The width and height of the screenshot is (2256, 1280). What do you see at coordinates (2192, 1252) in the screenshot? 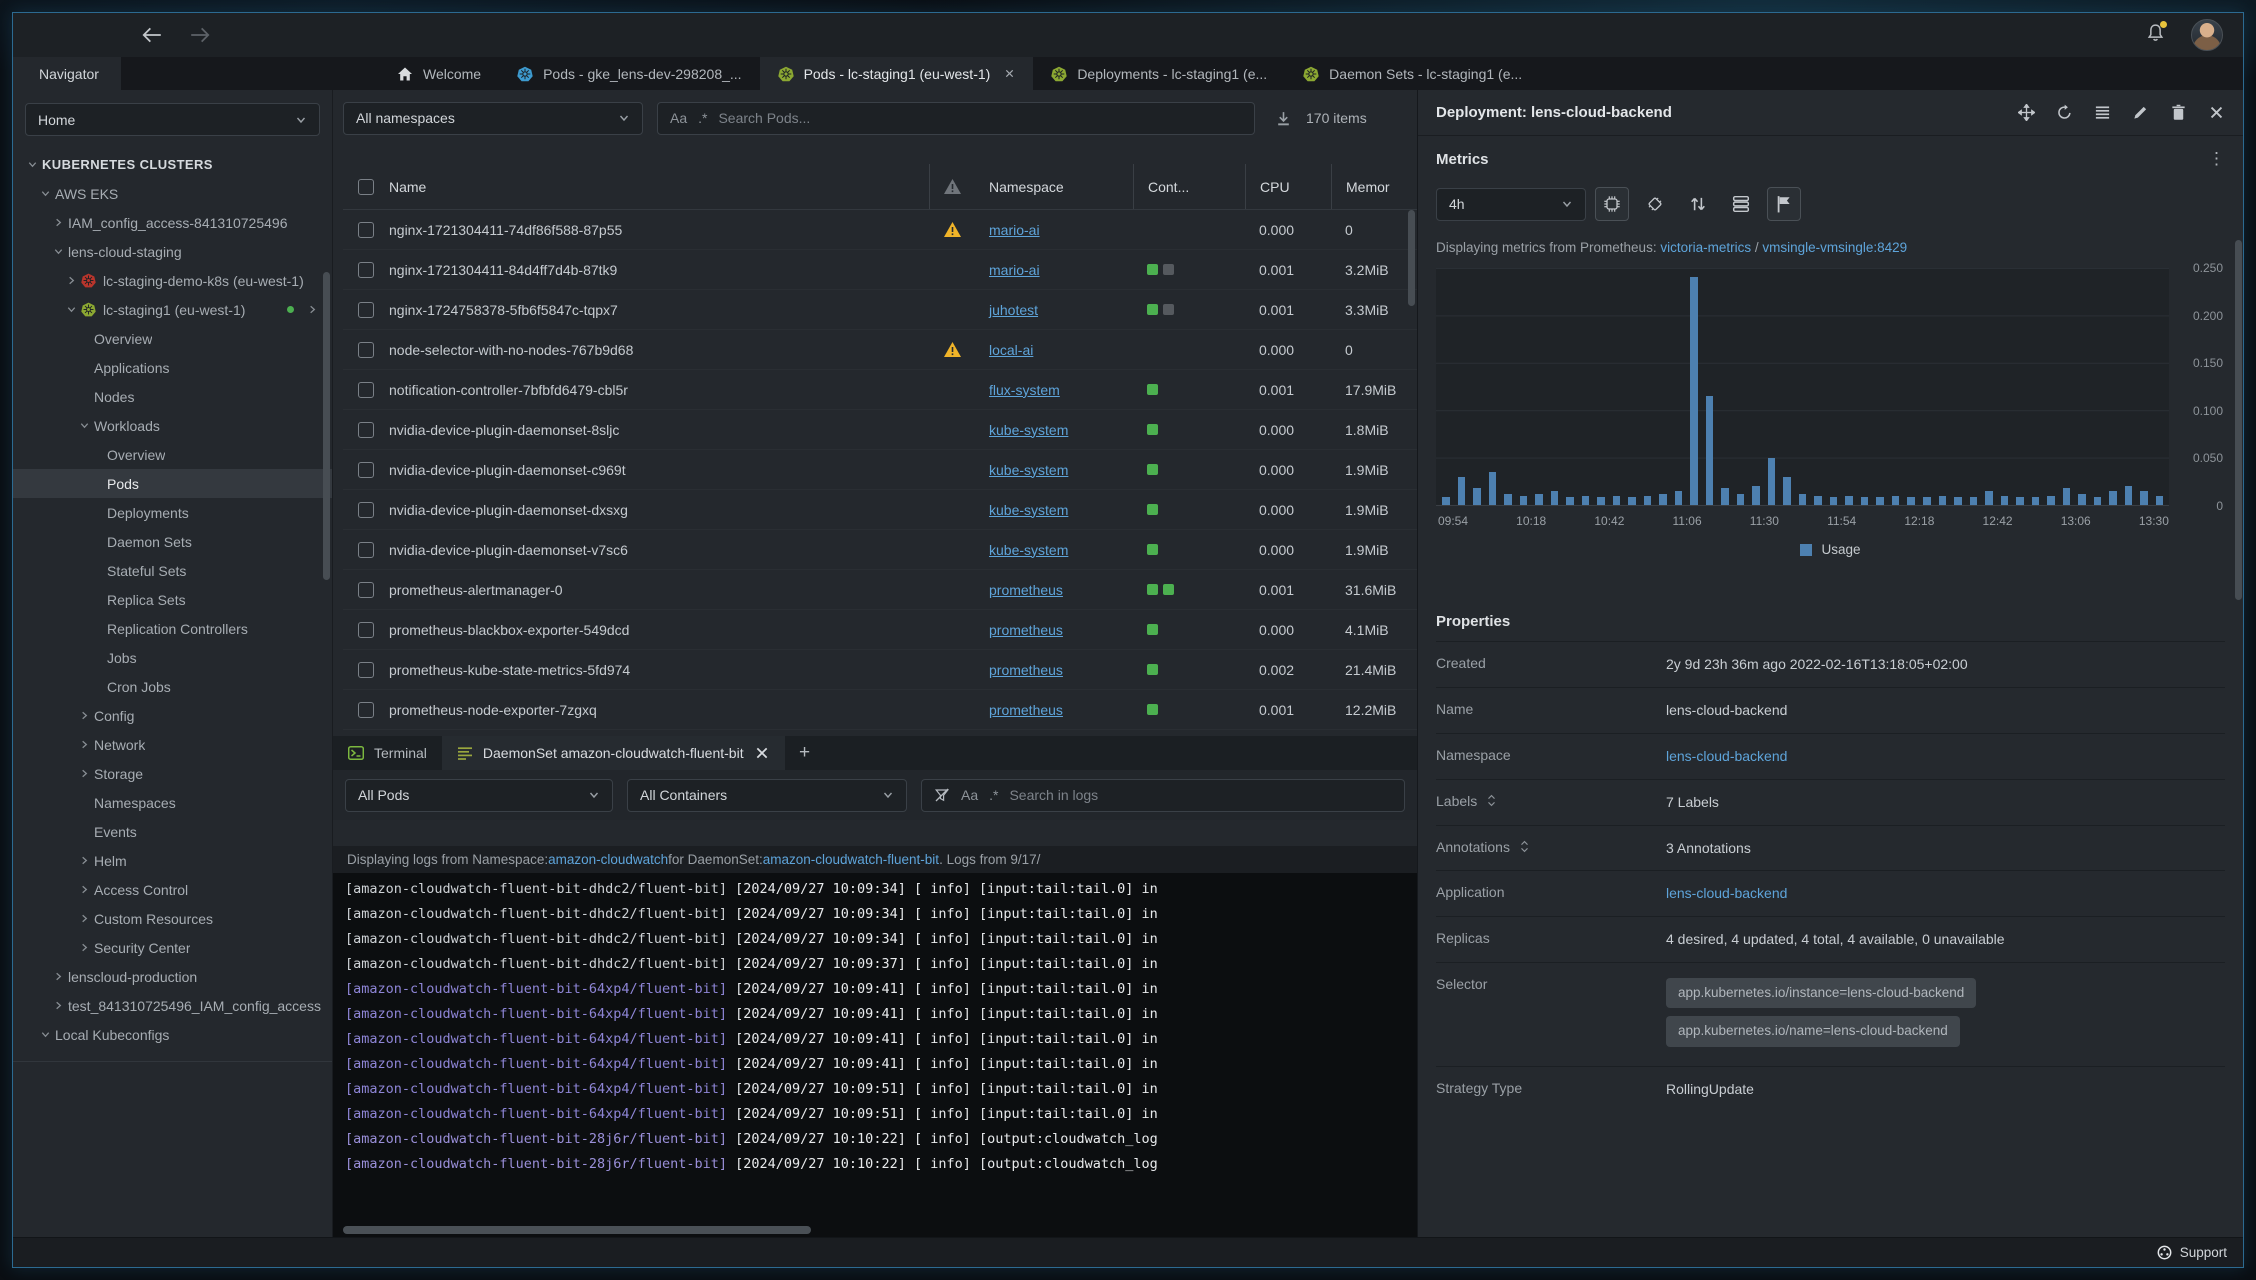
I see `support-button: Support` at bounding box center [2192, 1252].